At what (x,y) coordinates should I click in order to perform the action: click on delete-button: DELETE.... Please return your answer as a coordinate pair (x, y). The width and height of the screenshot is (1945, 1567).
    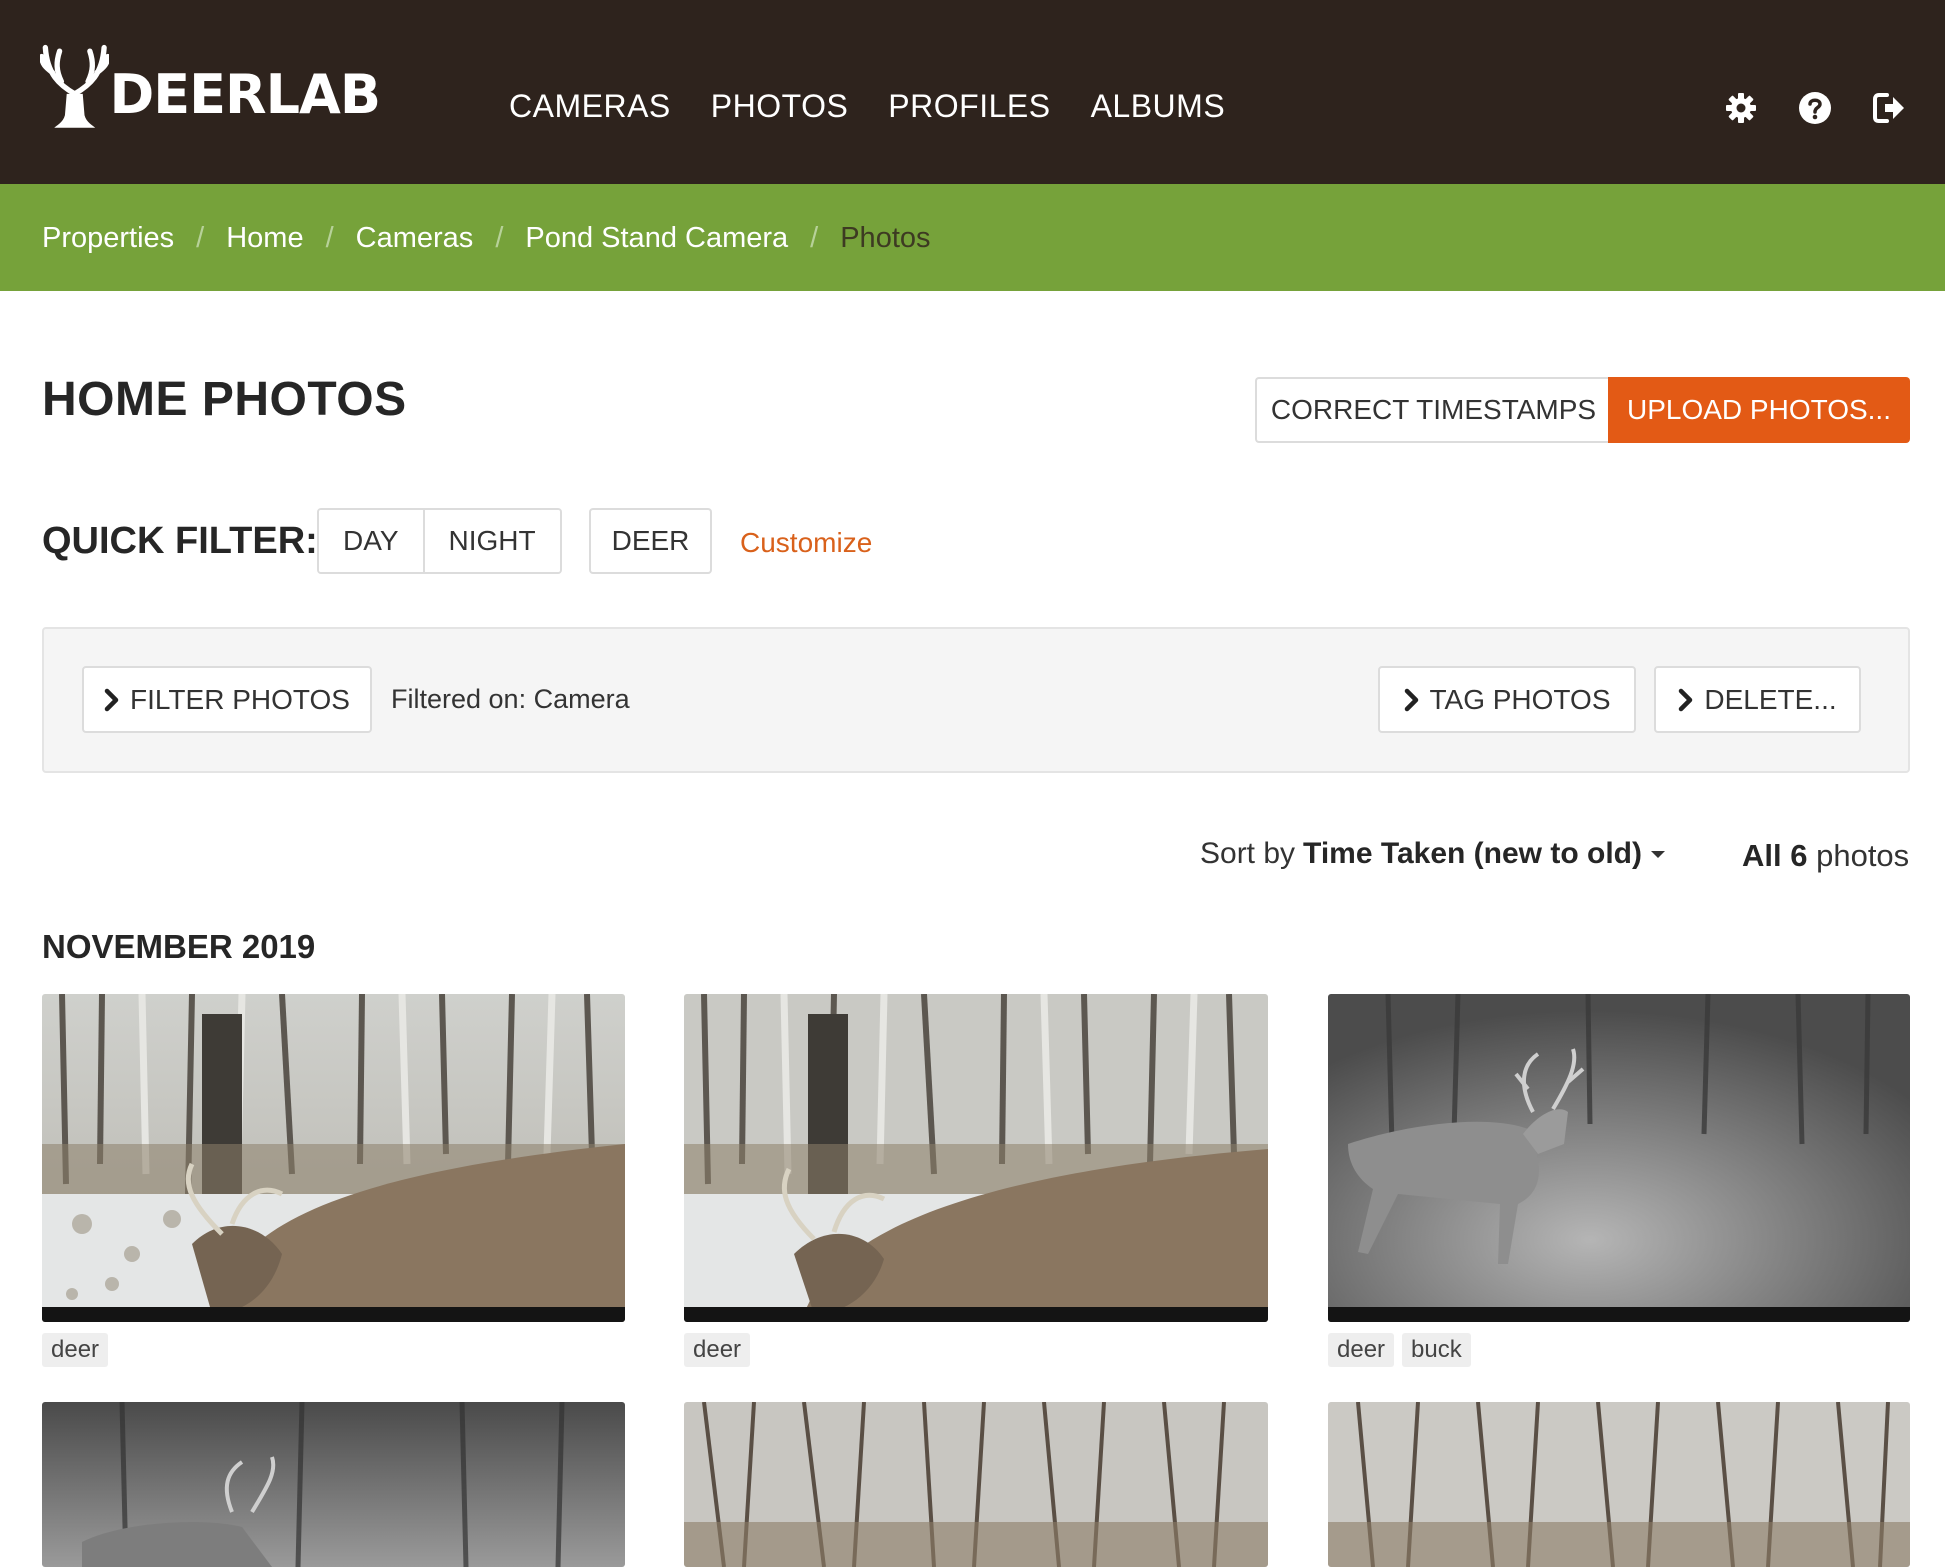
    Looking at the image, I should click on (1757, 699).